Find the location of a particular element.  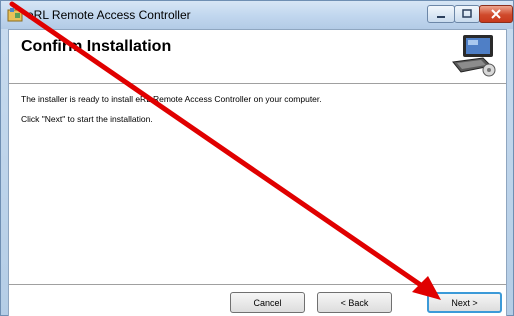

page-title: Confirm Installation is located at coordinates (96, 46).